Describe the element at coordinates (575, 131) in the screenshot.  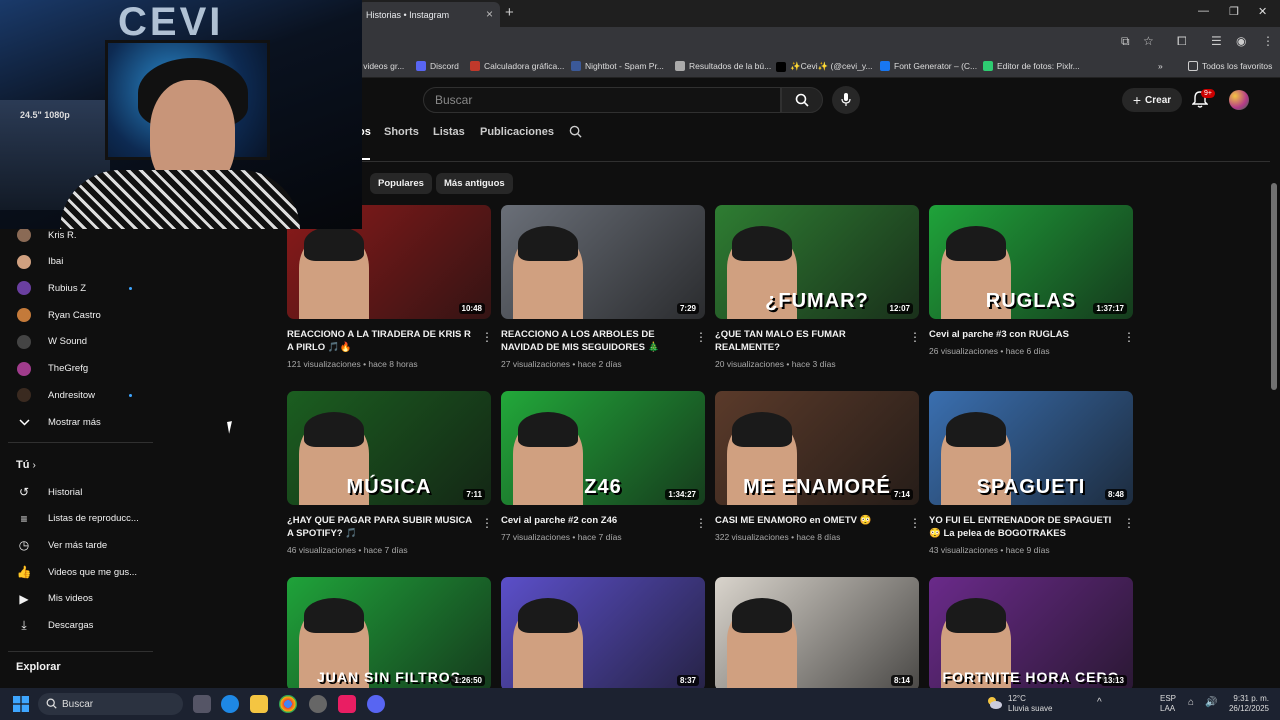
I see `channel-search-icon` at that location.